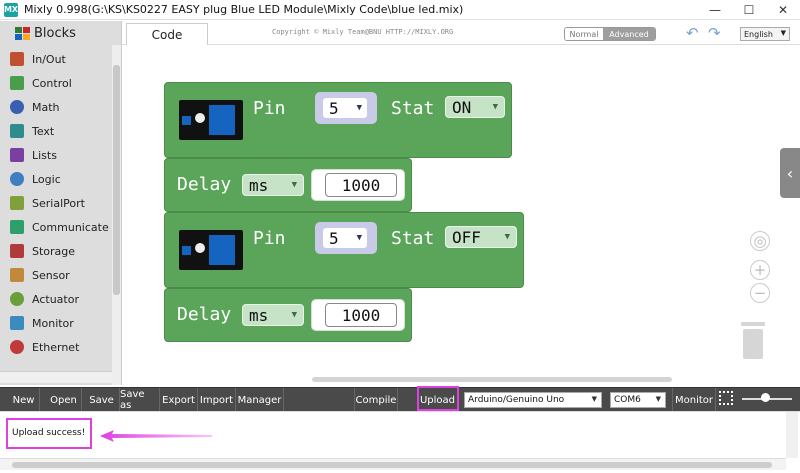 The image size is (800, 473). Describe the element at coordinates (22, 33) in the screenshot. I see `puzzle-icon` at that location.